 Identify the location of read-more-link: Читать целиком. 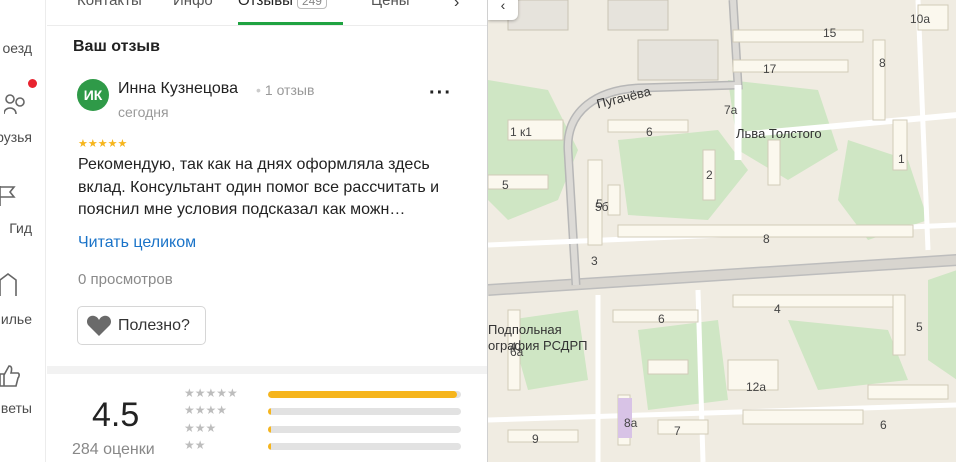
(137, 243).